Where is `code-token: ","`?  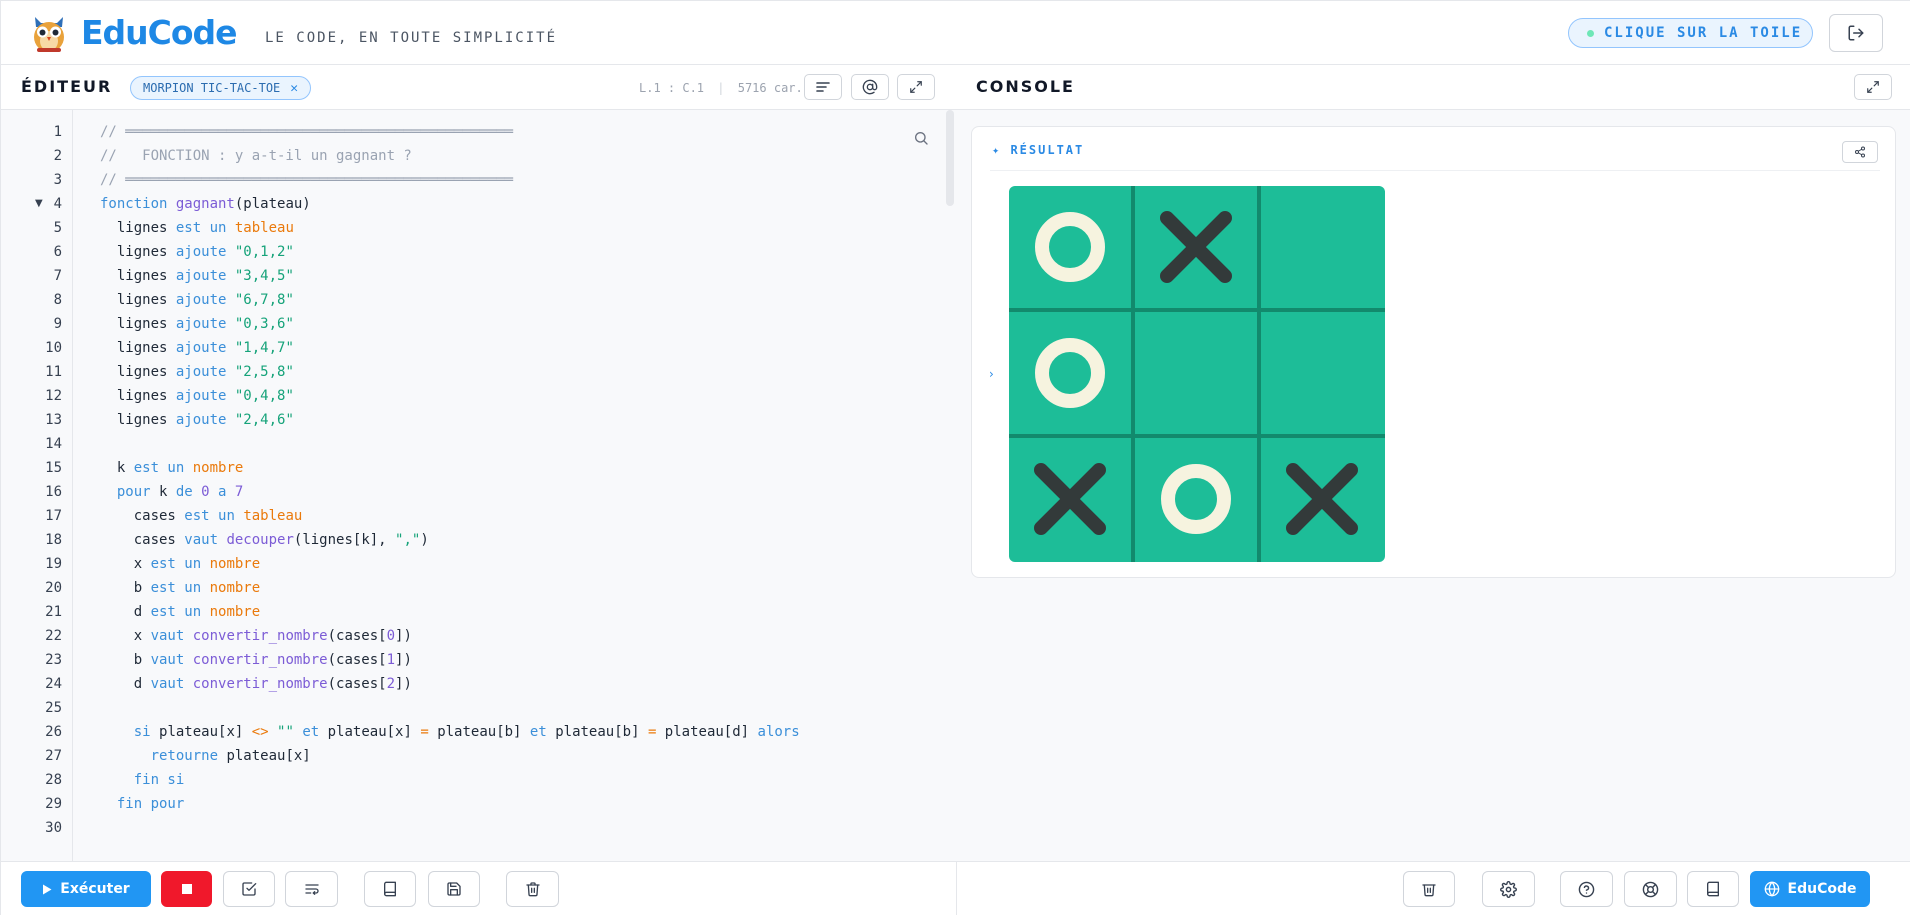
code-token: "," is located at coordinates (408, 540).